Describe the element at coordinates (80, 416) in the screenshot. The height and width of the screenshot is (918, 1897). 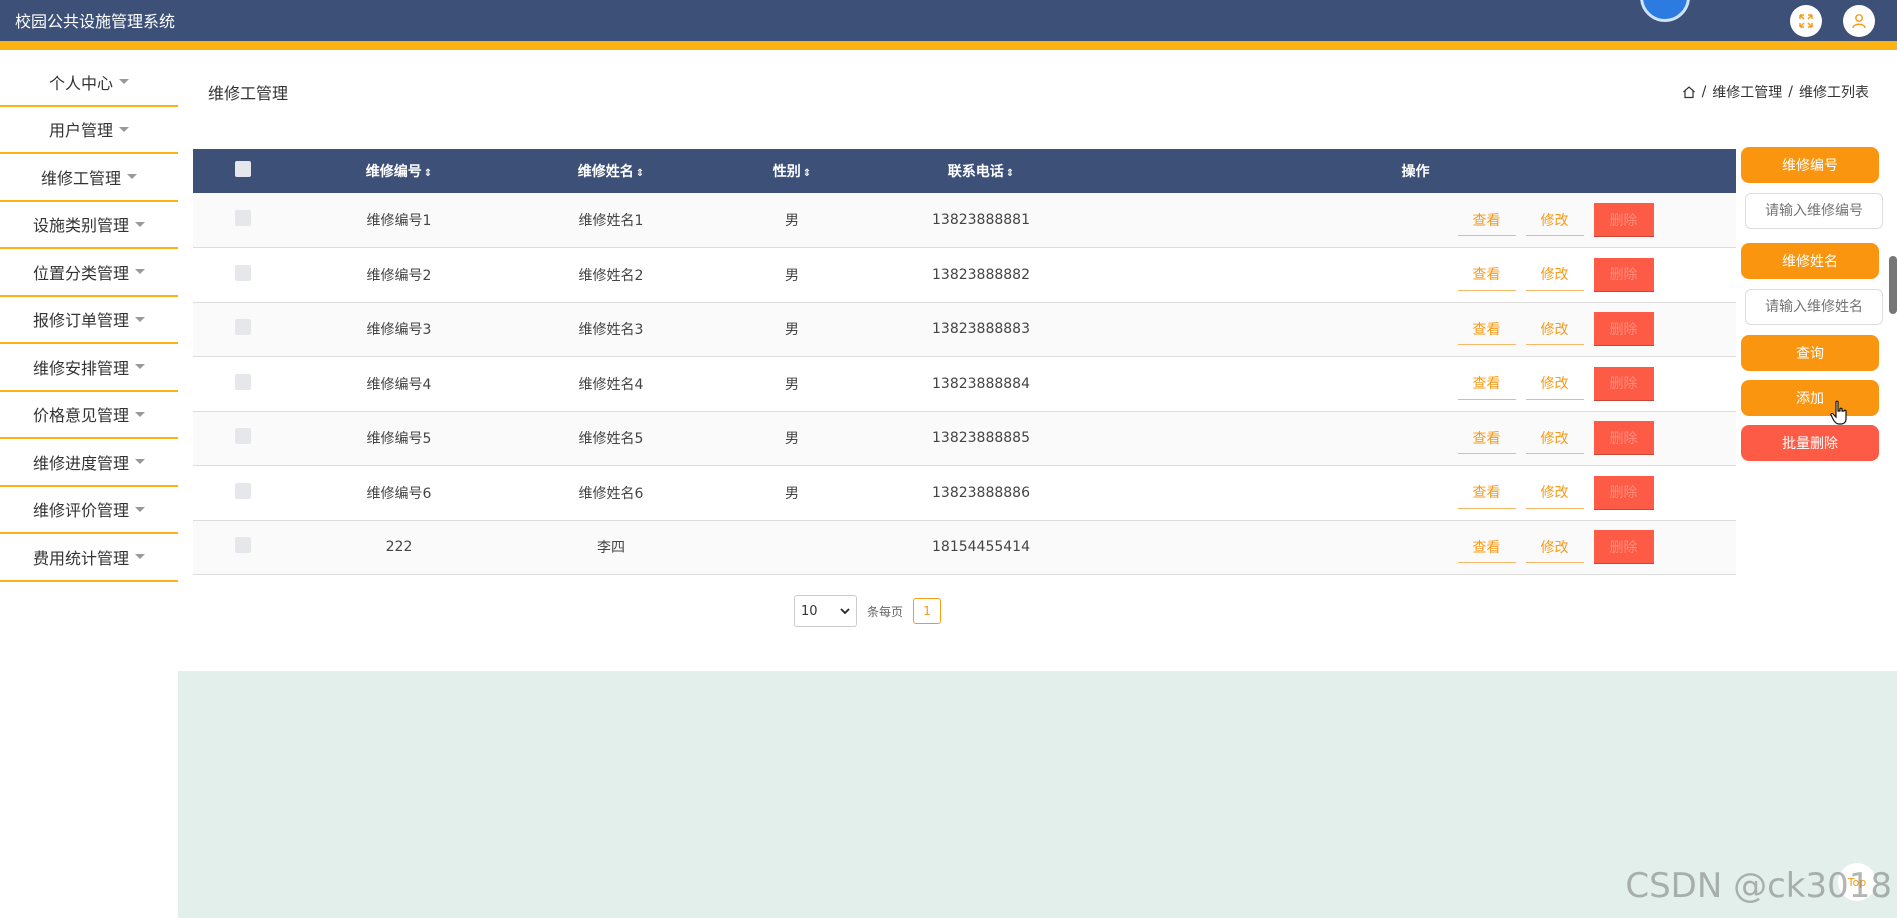
I see `sidebar-item-label: 价格意见管理` at that location.